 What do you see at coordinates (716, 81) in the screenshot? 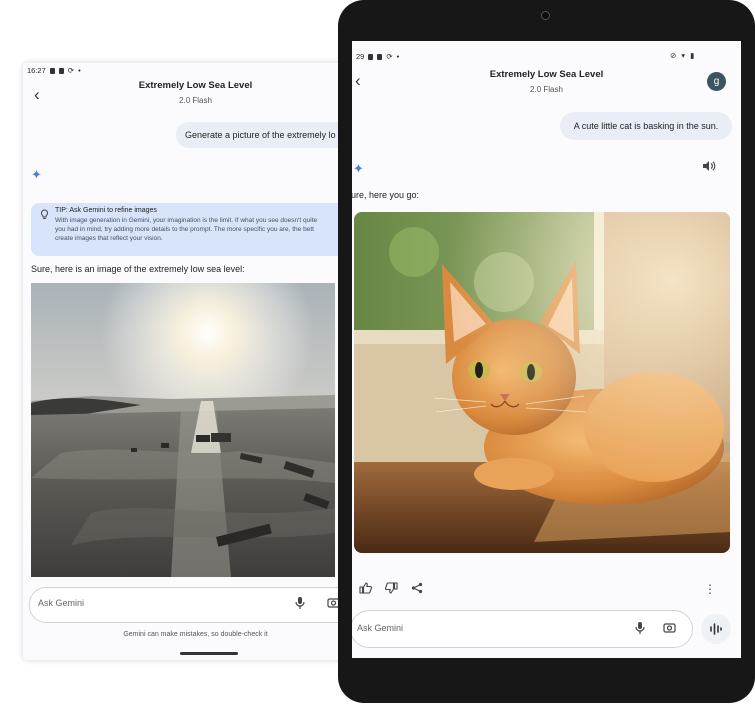
I see `avatar: g` at bounding box center [716, 81].